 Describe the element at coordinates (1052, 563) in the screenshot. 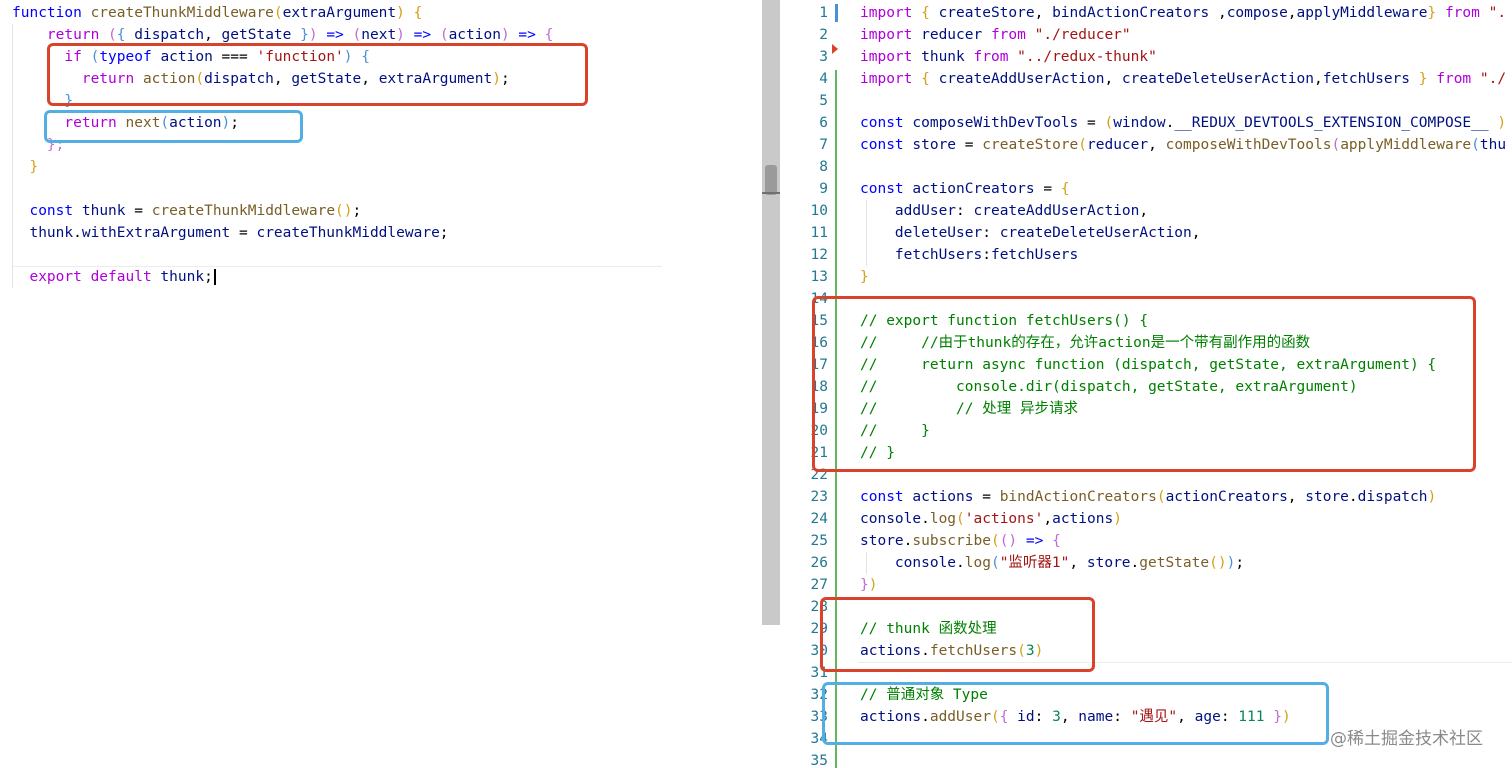

I see `code-line: console.log("监听器1", store.getState());` at that location.